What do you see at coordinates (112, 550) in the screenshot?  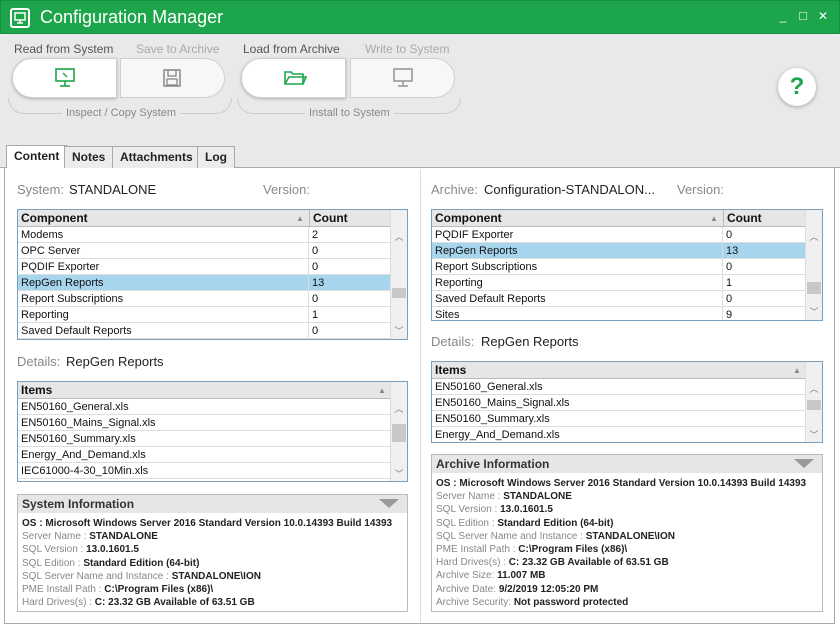 I see `info-value: 13.0.1601.5` at bounding box center [112, 550].